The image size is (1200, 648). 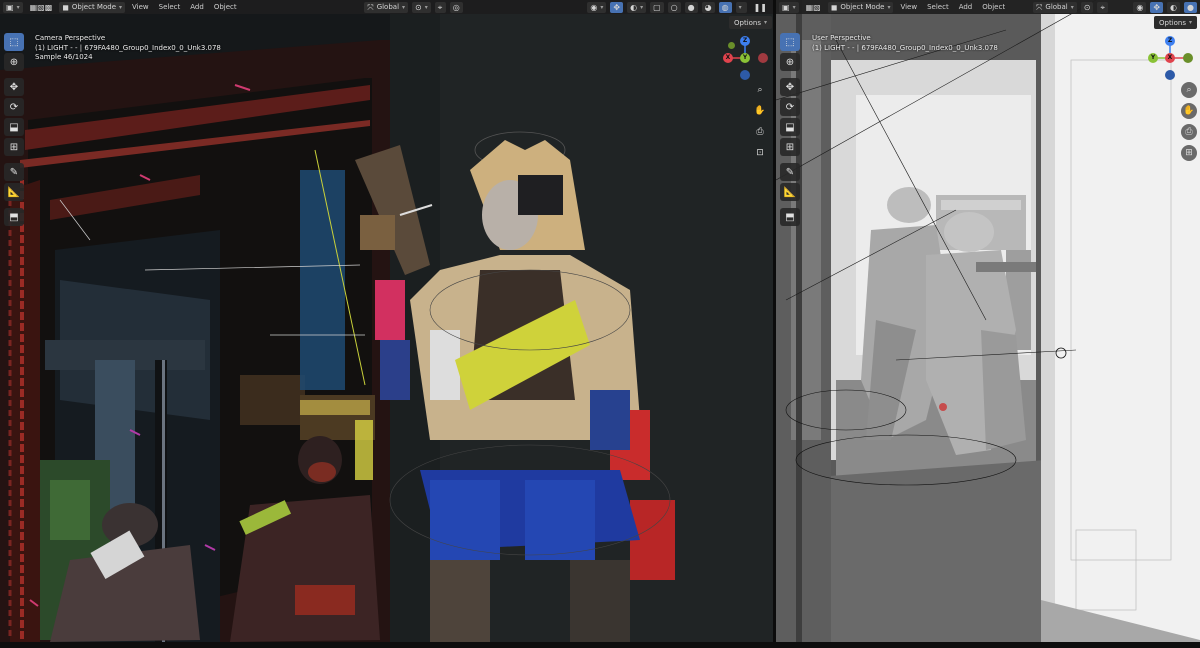 I want to click on shading-rendered: ◍, so click(x=725, y=7).